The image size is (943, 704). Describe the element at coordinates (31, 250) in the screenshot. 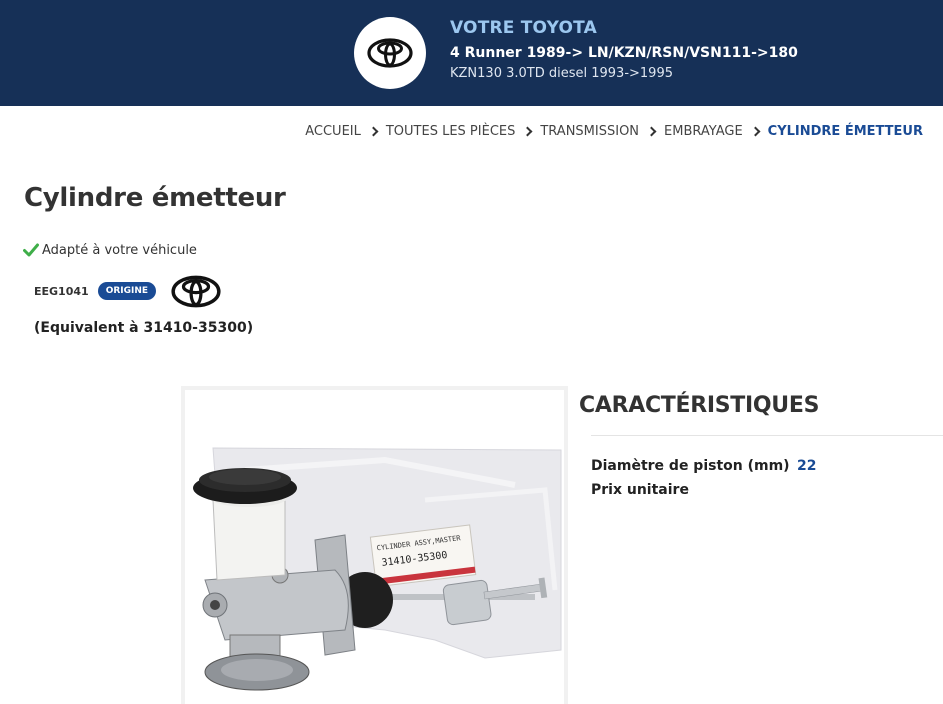

I see `check-icon` at that location.